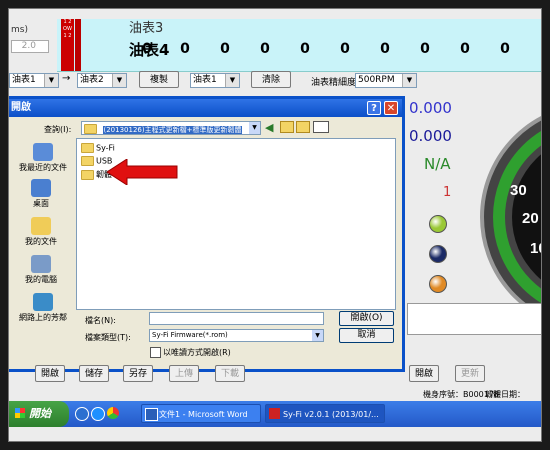 This screenshot has height=450, width=550. What do you see at coordinates (203, 414) in the screenshot?
I see `task-word-label: 文件1 - Microsoft Word` at bounding box center [203, 414].